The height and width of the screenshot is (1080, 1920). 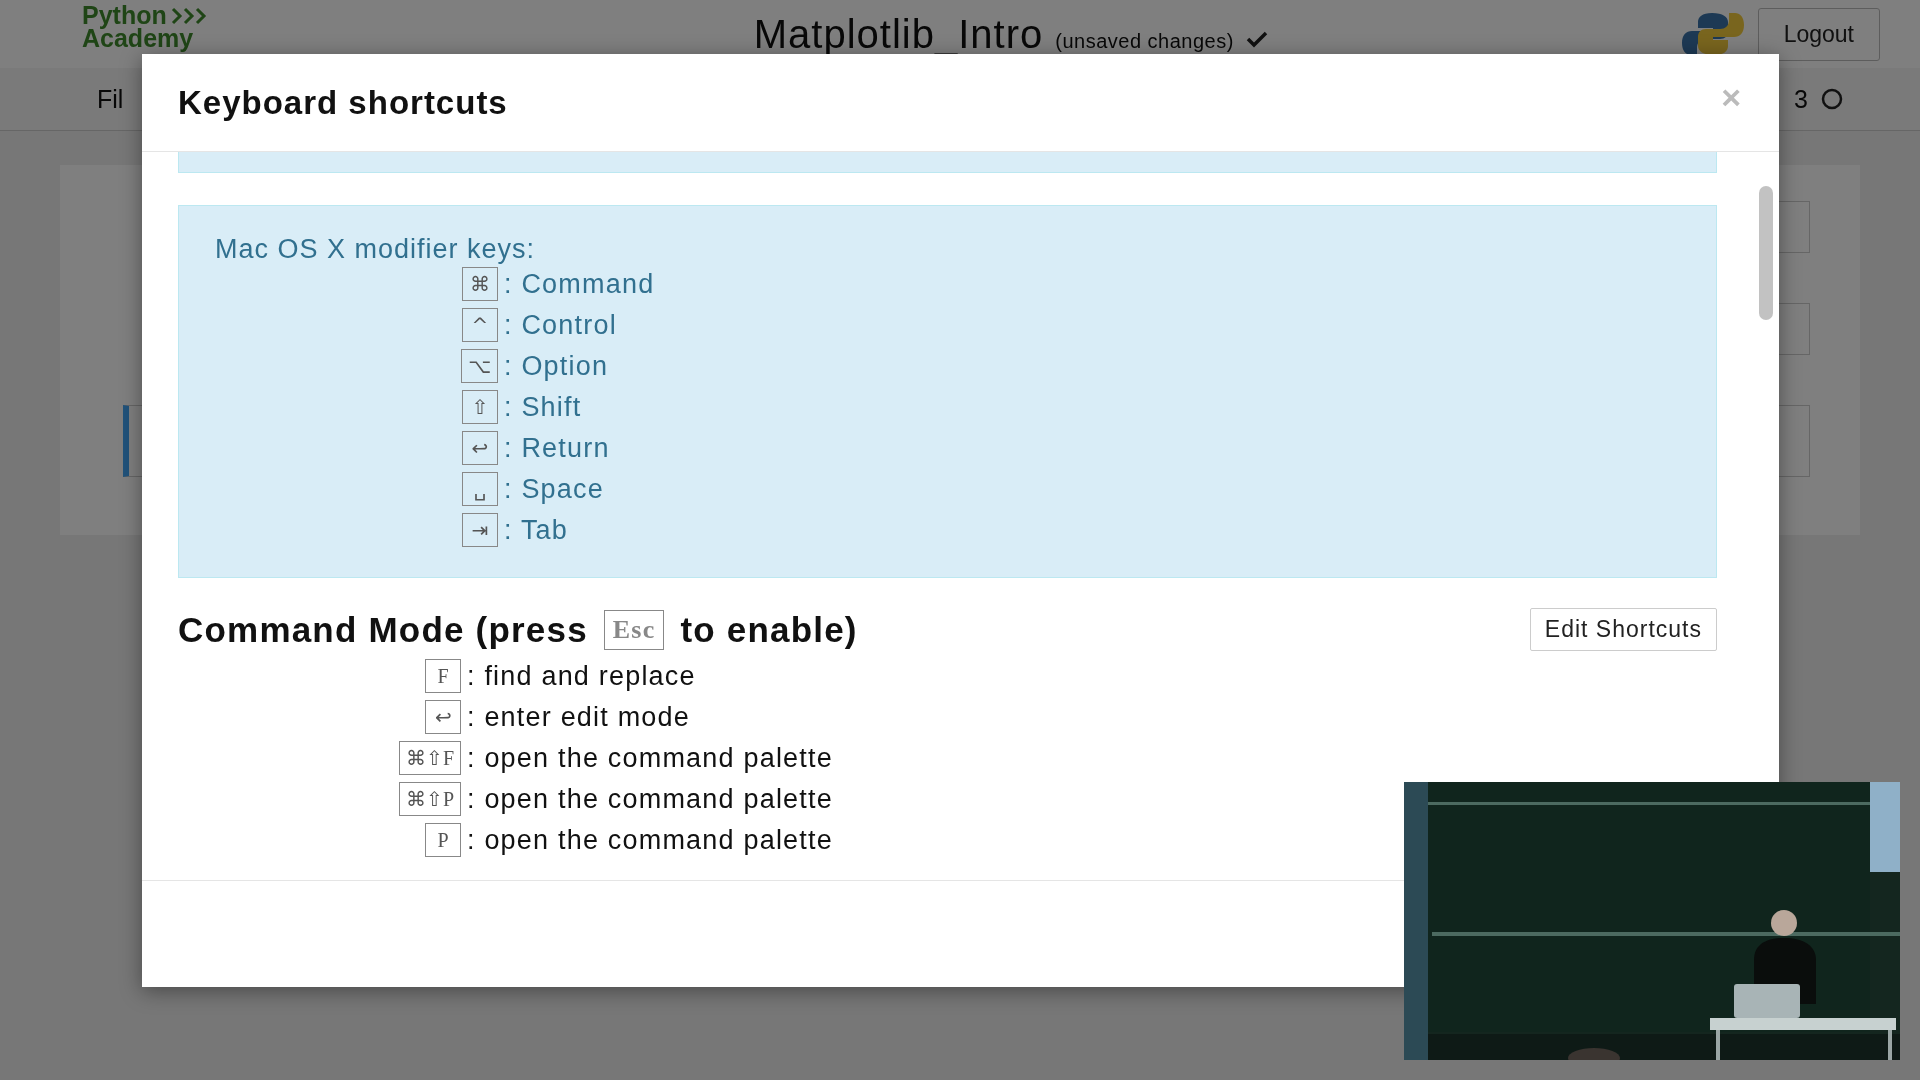 What do you see at coordinates (769, 629) in the screenshot?
I see `section-heading: to enable)` at bounding box center [769, 629].